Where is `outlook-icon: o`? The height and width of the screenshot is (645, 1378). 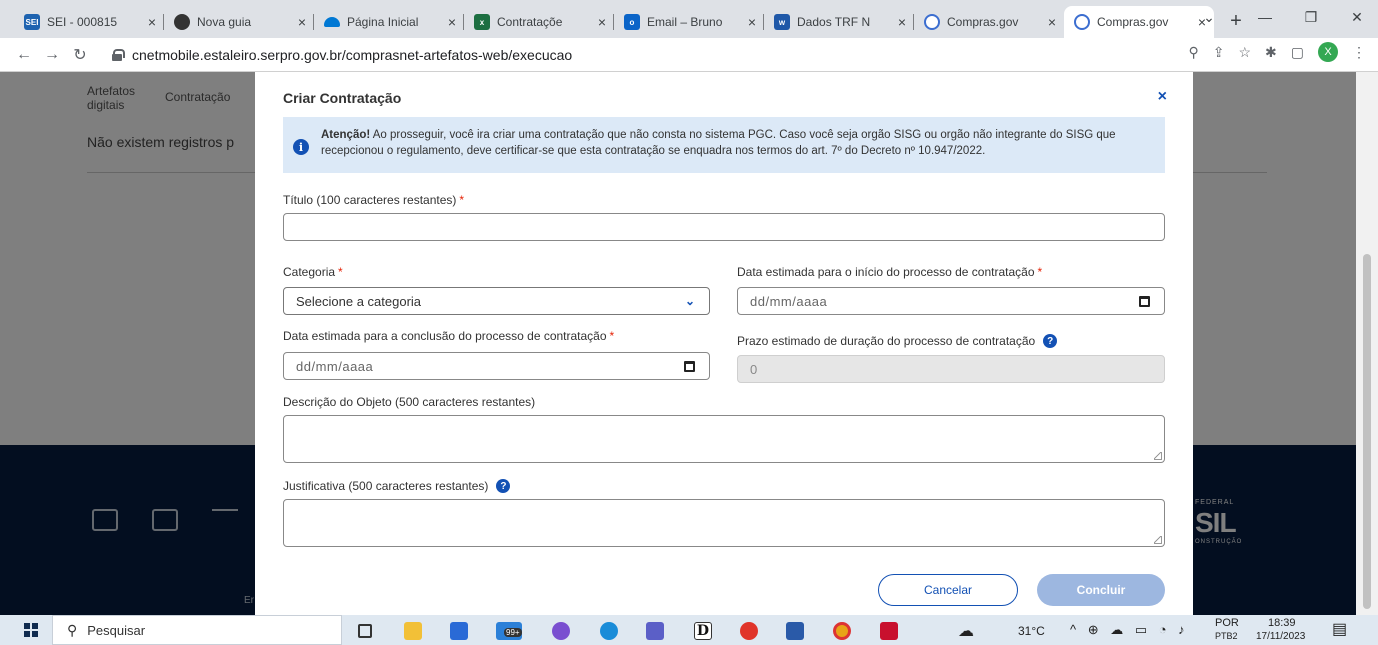 outlook-icon: o is located at coordinates (632, 22).